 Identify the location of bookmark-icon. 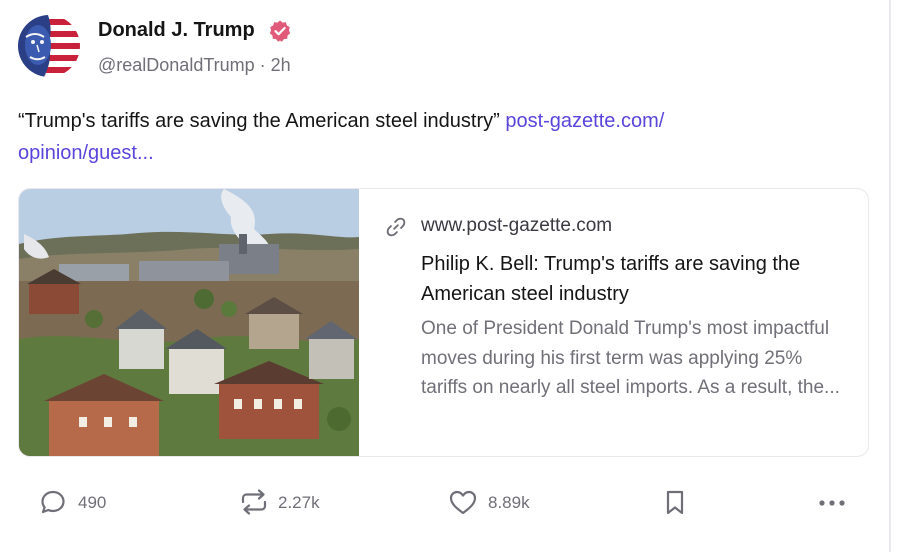
(675, 502).